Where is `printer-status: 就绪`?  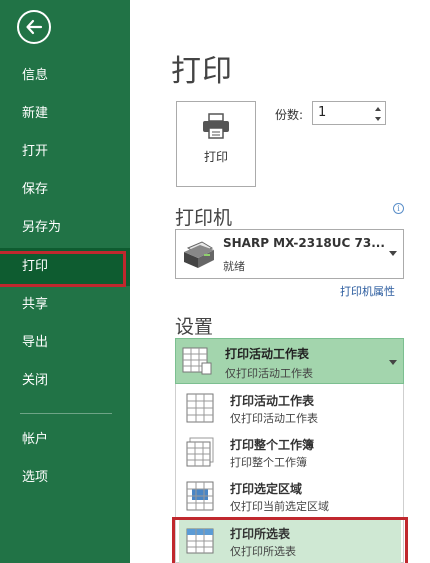
printer-status: 就绪 is located at coordinates (234, 266).